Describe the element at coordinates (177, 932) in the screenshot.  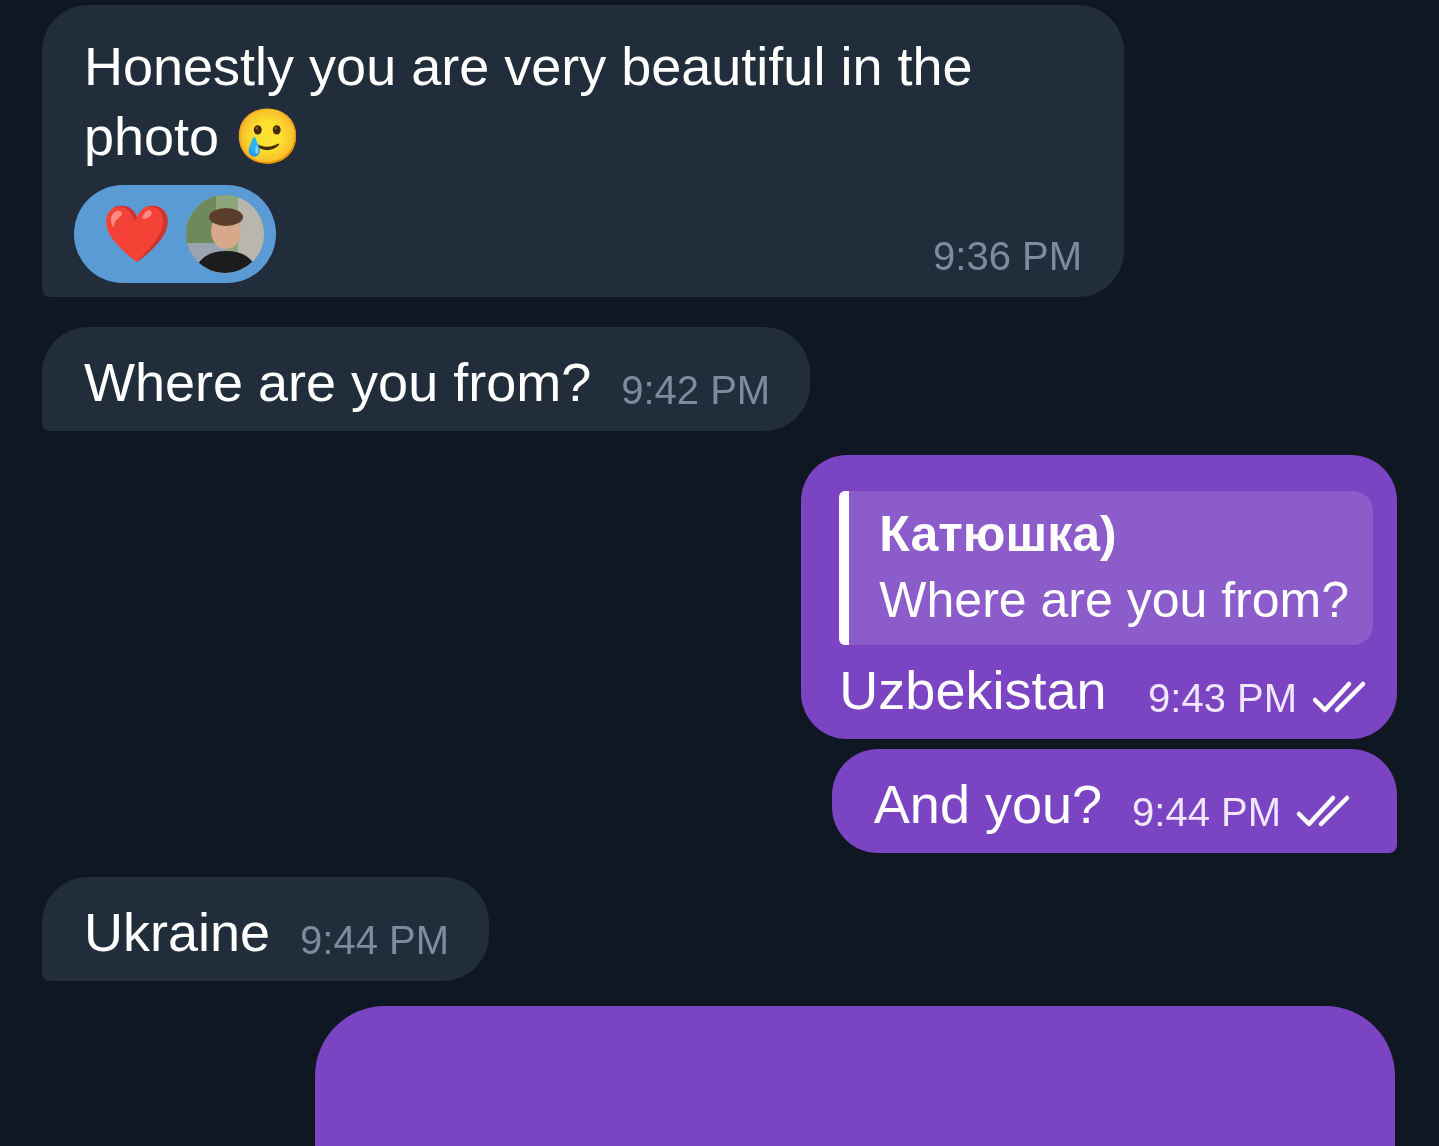
I see `message-text: Ukraine` at that location.